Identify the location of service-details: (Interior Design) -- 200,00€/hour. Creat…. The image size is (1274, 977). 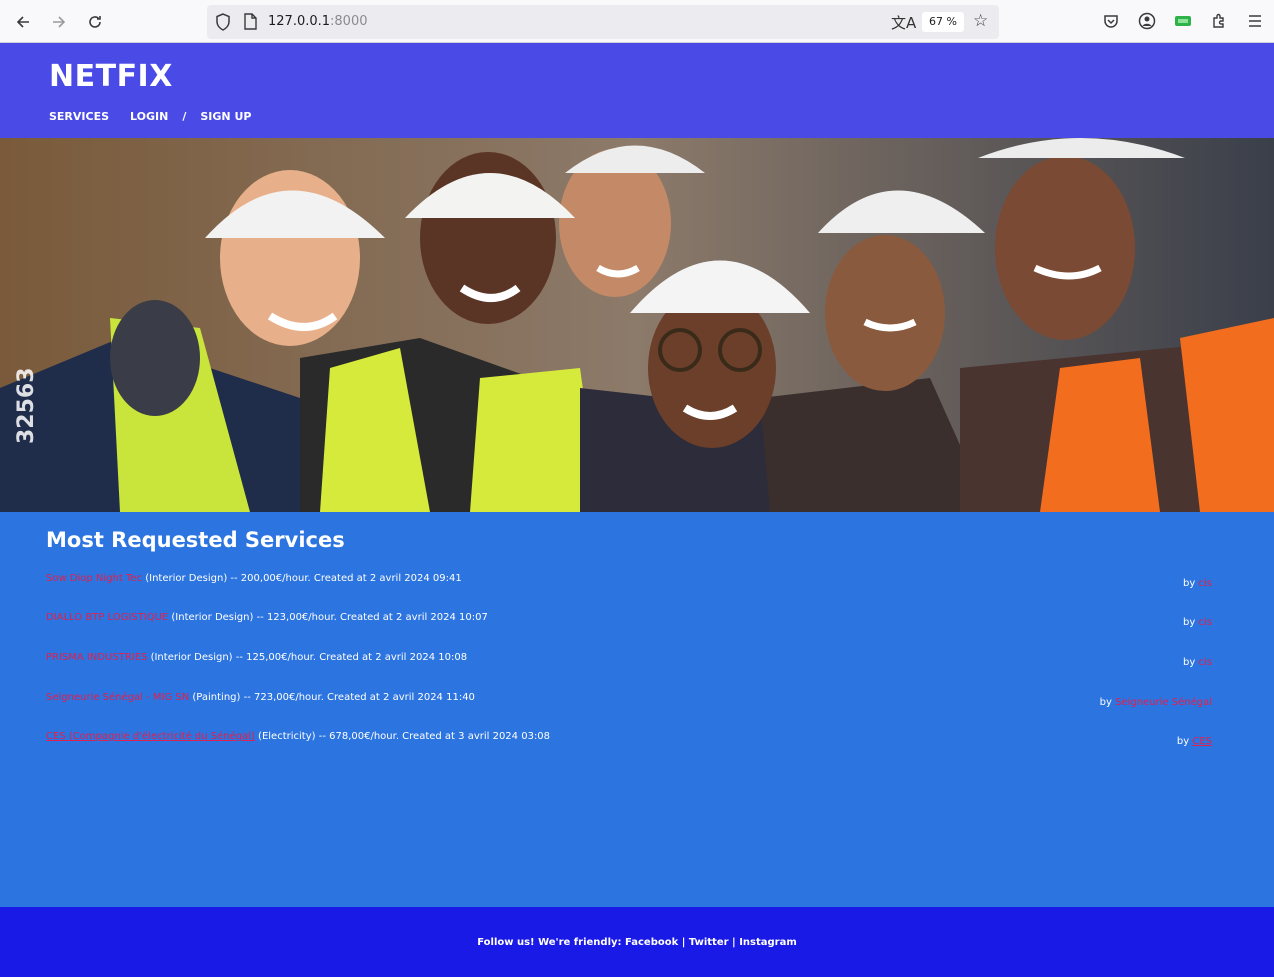
(302, 578).